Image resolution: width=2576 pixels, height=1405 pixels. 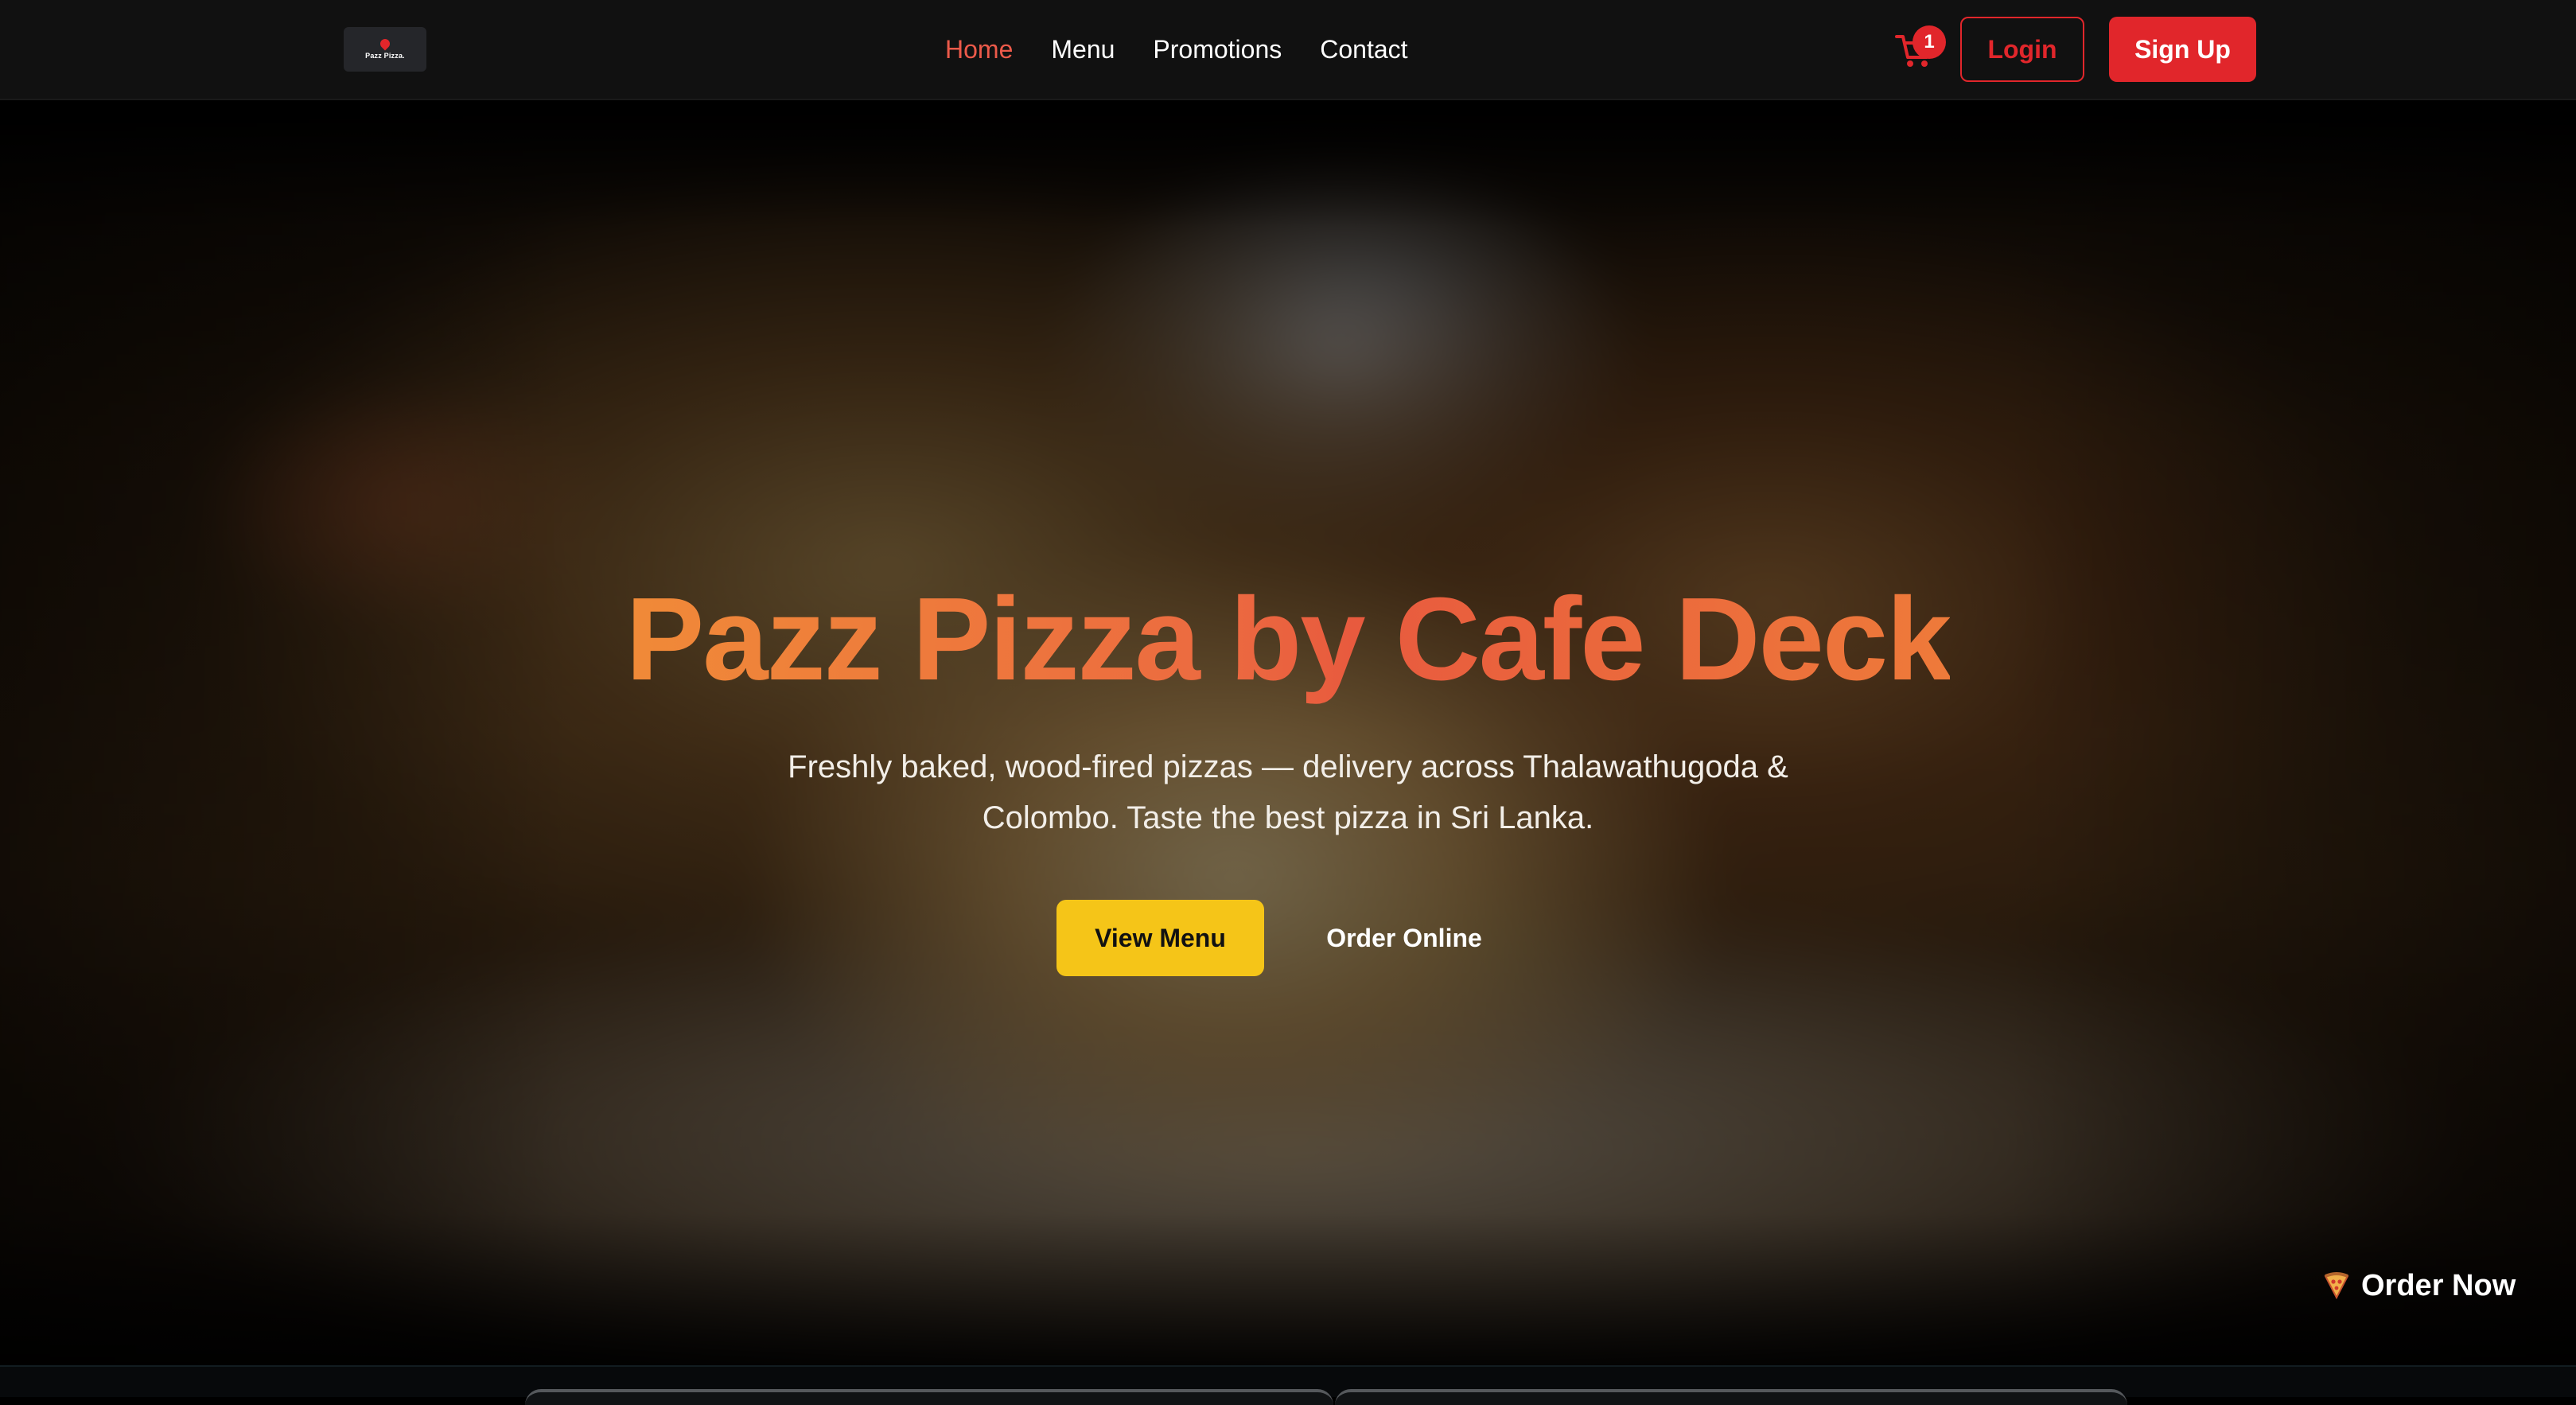 What do you see at coordinates (1364, 49) in the screenshot?
I see `nav-link-contact: Contact` at bounding box center [1364, 49].